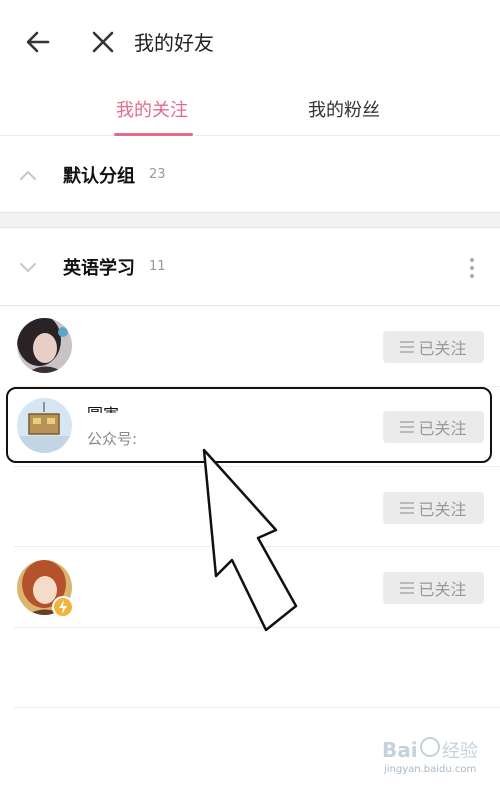 The width and height of the screenshot is (500, 787). I want to click on watermark-url: jingyan.baidu.com, so click(430, 769).